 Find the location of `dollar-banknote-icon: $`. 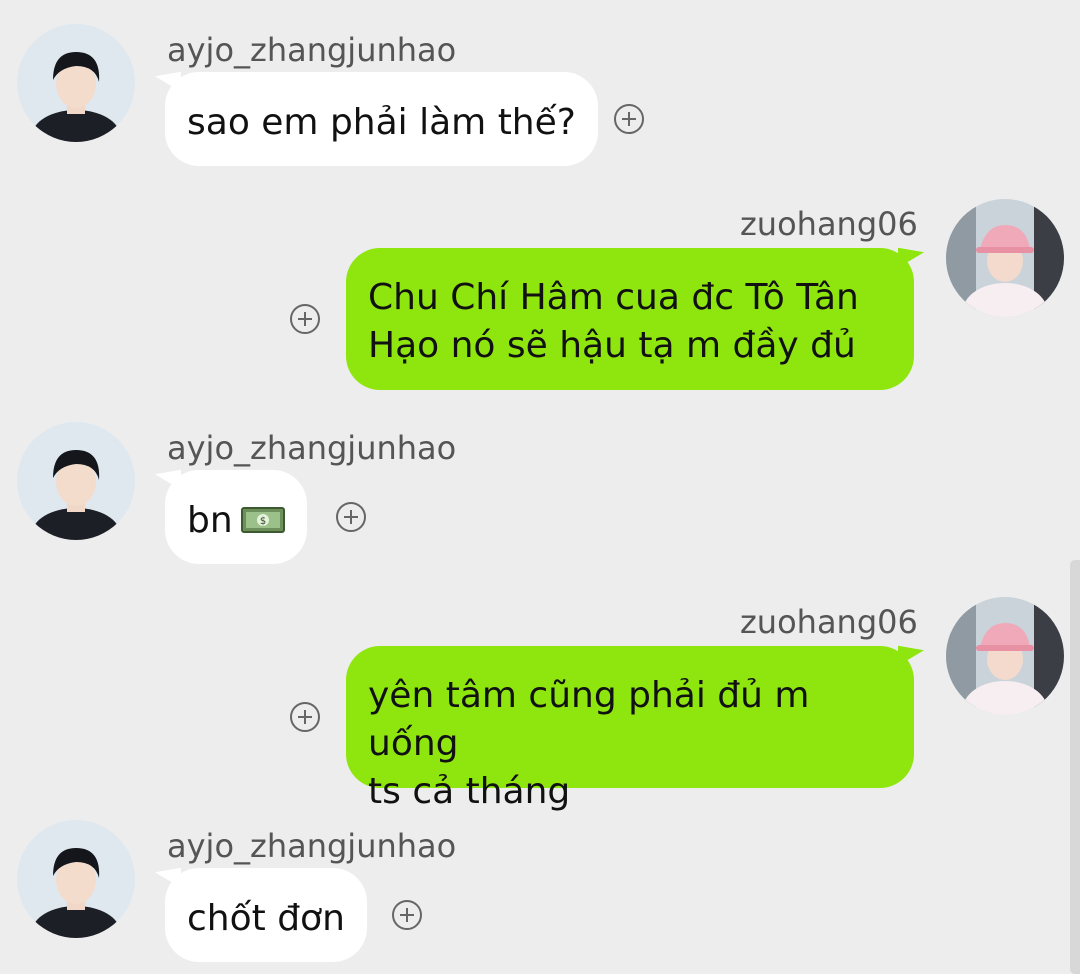

dollar-banknote-icon: $ is located at coordinates (262, 520).